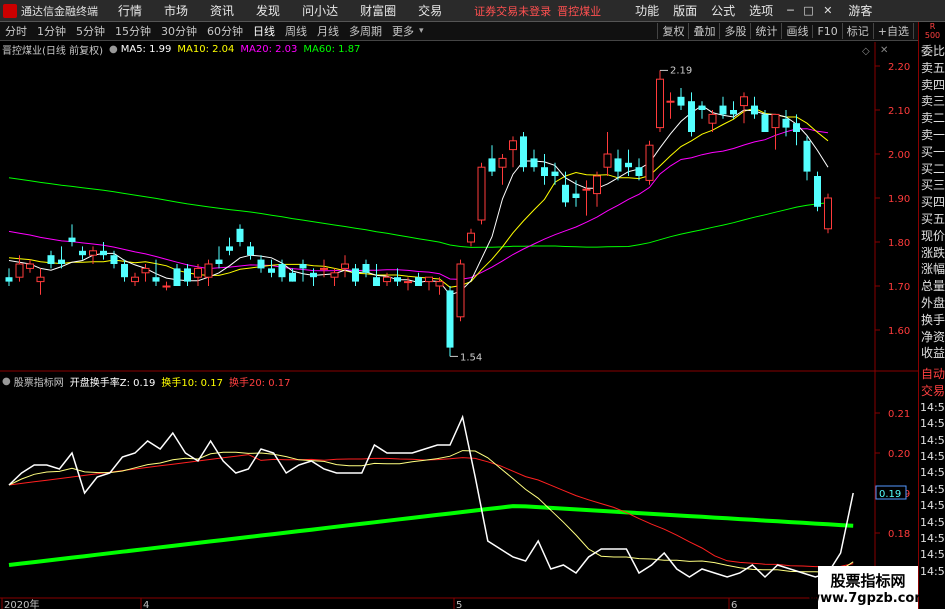 This screenshot has height=609, width=945. What do you see at coordinates (932, 374) in the screenshot?
I see `auto-label: 自动` at bounding box center [932, 374].